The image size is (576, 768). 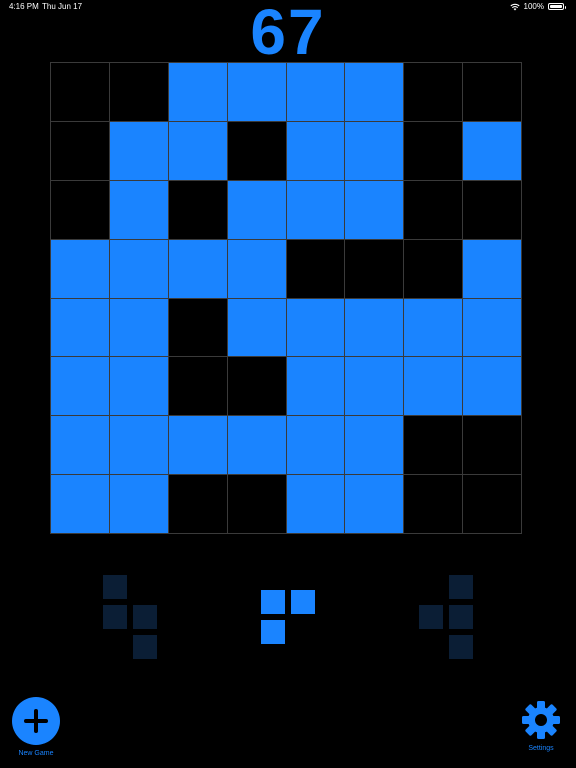 I want to click on new-game-label: New Game, so click(x=36, y=753).